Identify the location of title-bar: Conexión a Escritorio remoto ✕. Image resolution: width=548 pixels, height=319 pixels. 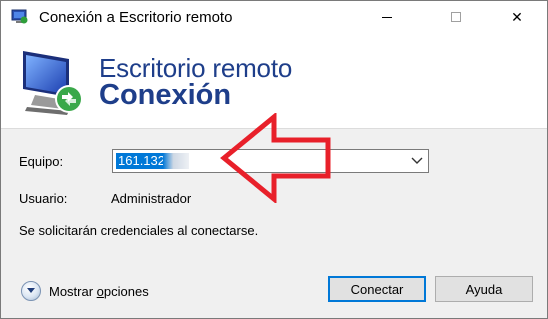
(274, 17).